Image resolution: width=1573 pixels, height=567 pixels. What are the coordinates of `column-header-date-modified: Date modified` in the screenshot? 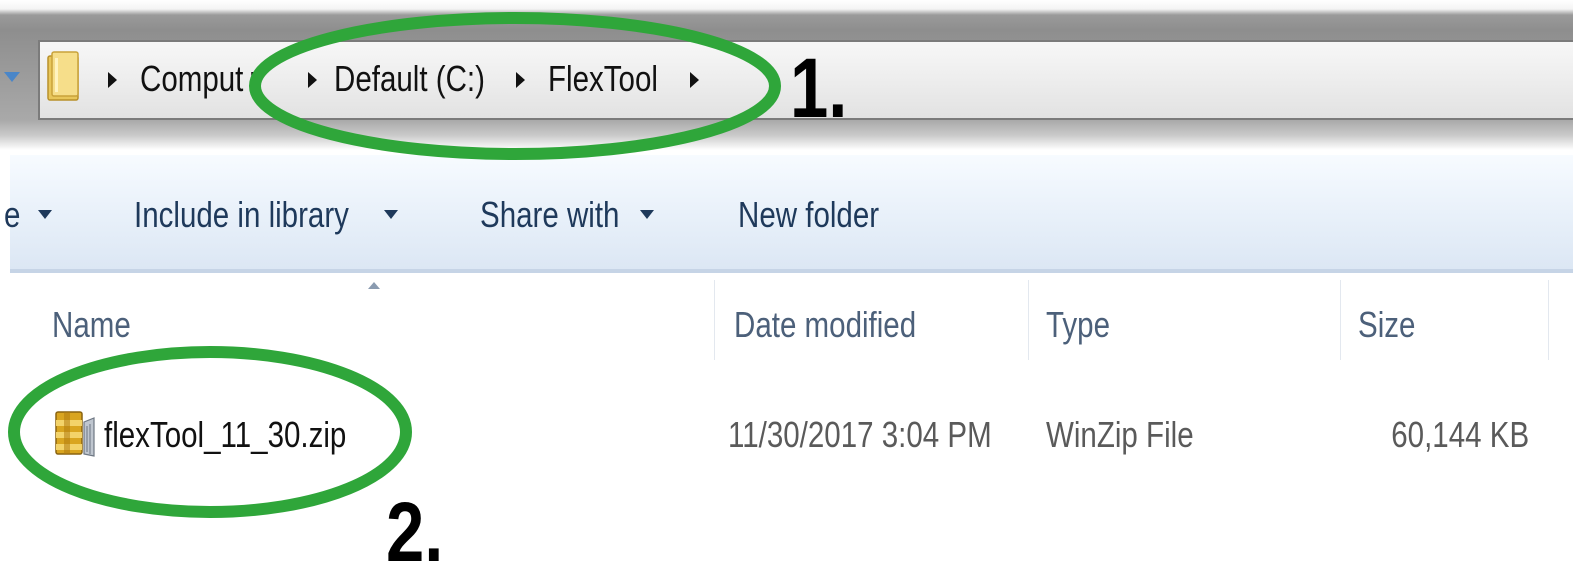 It's located at (825, 325).